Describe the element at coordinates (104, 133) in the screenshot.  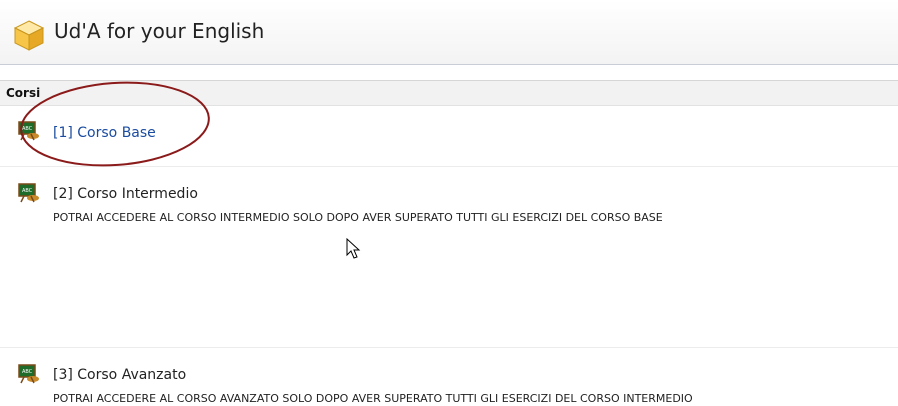
I see `course-link-base: [1] Corso Base` at that location.